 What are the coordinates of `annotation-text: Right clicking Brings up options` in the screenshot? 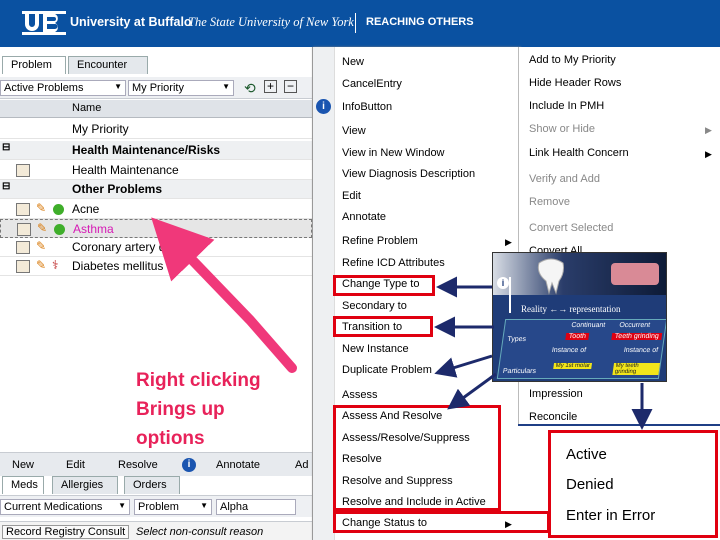 It's located at (198, 409).